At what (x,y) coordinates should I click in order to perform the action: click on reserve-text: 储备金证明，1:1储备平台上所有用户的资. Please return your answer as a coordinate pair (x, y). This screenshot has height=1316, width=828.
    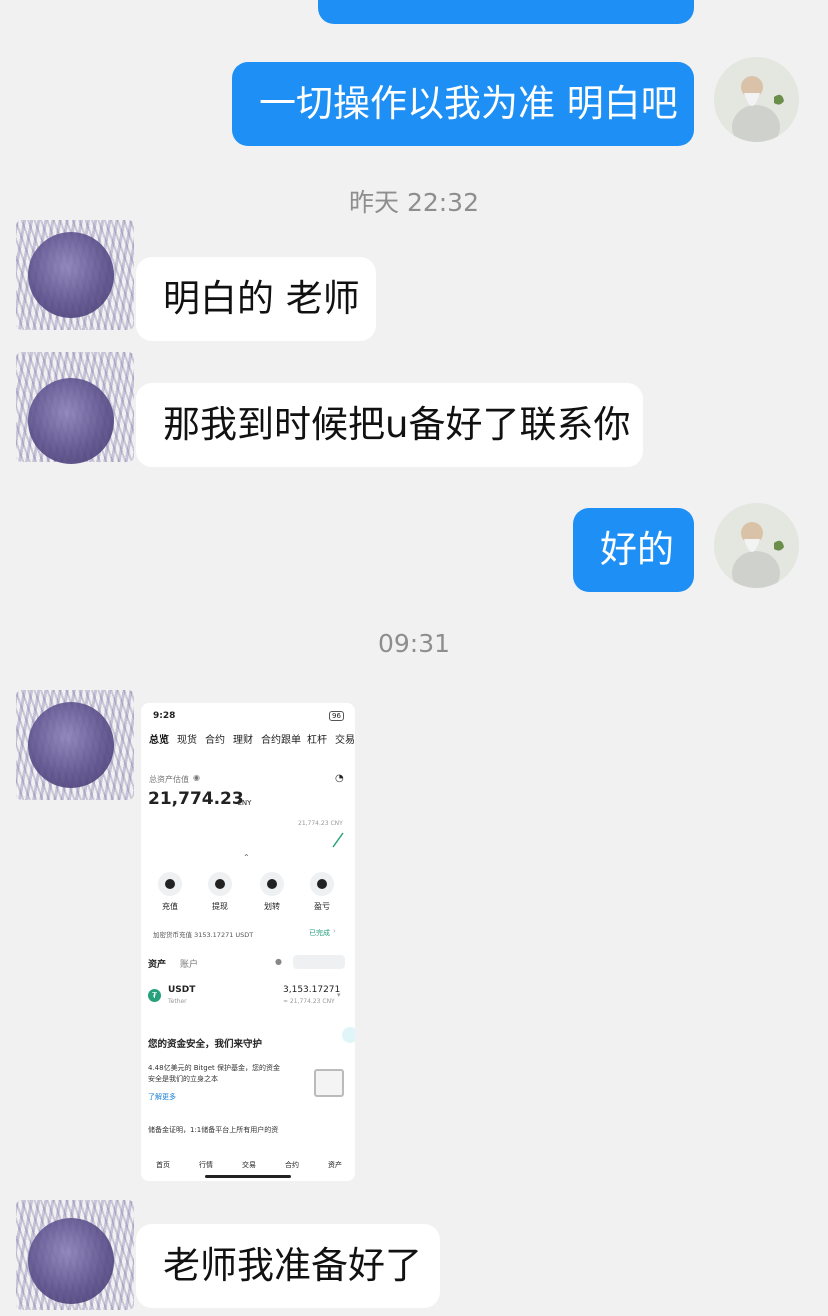
    Looking at the image, I should click on (213, 1130).